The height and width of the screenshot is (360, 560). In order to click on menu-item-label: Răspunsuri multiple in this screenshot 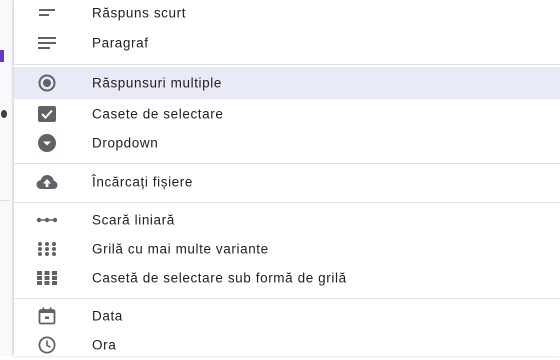, I will do `click(157, 83)`.